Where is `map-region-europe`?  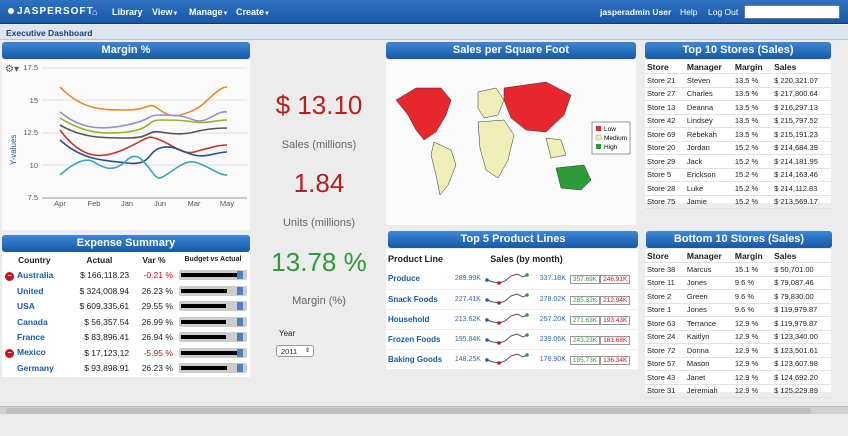
map-region-europe is located at coordinates (491, 103).